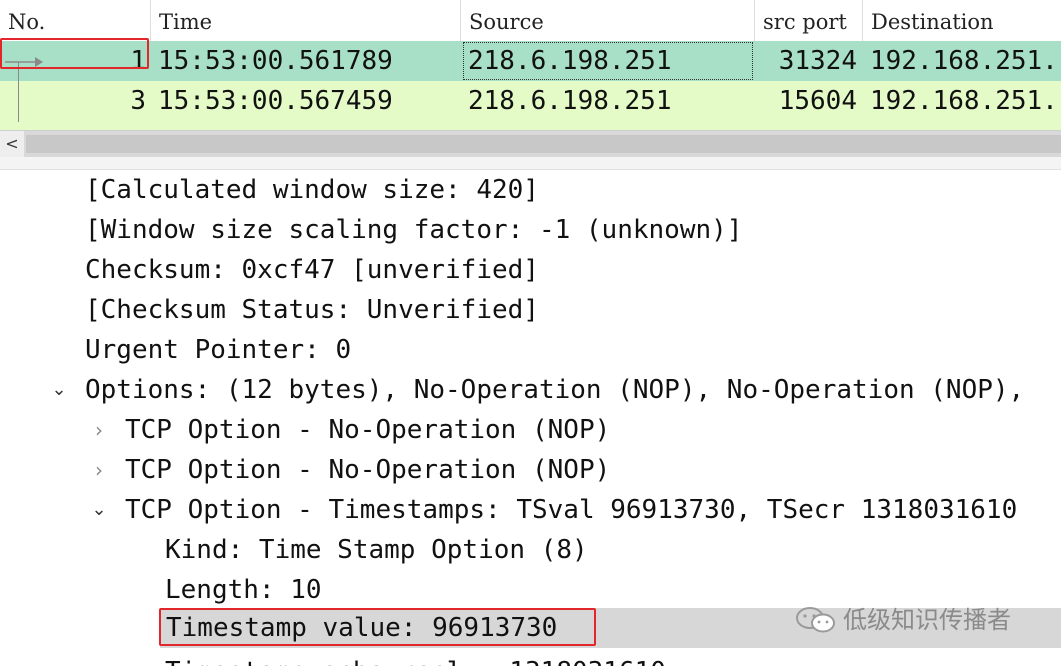 This screenshot has height=666, width=1061. I want to click on cell-src-port: 15604, so click(817, 101).